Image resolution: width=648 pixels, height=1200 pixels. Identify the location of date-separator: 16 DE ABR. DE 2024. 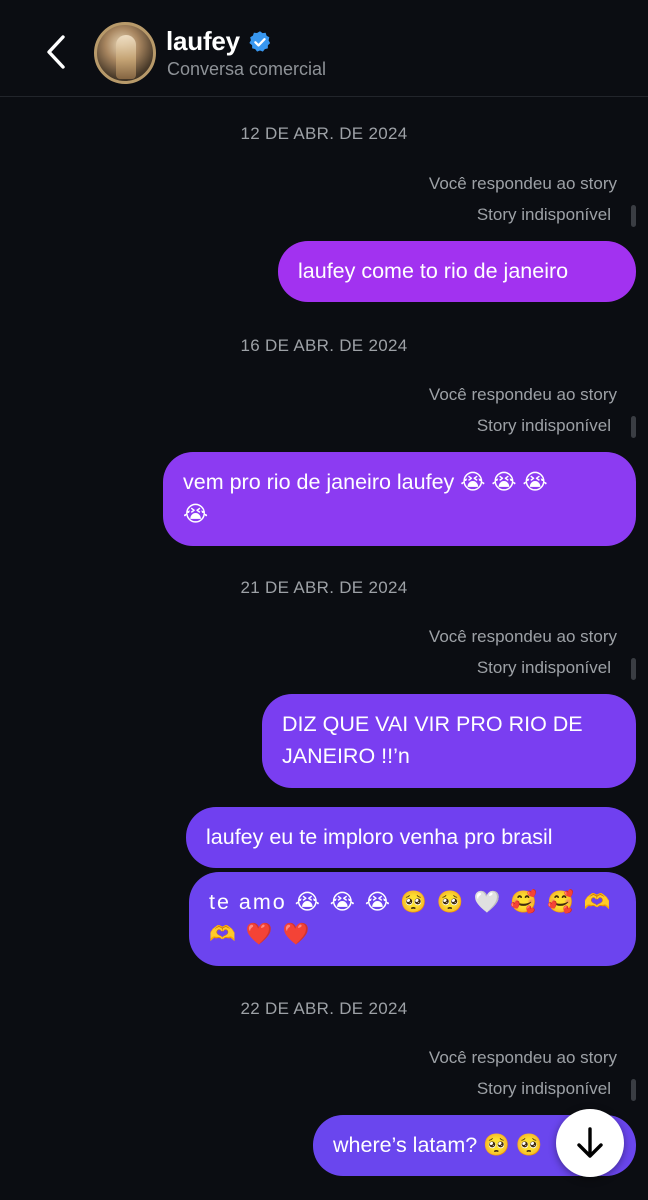
(324, 345).